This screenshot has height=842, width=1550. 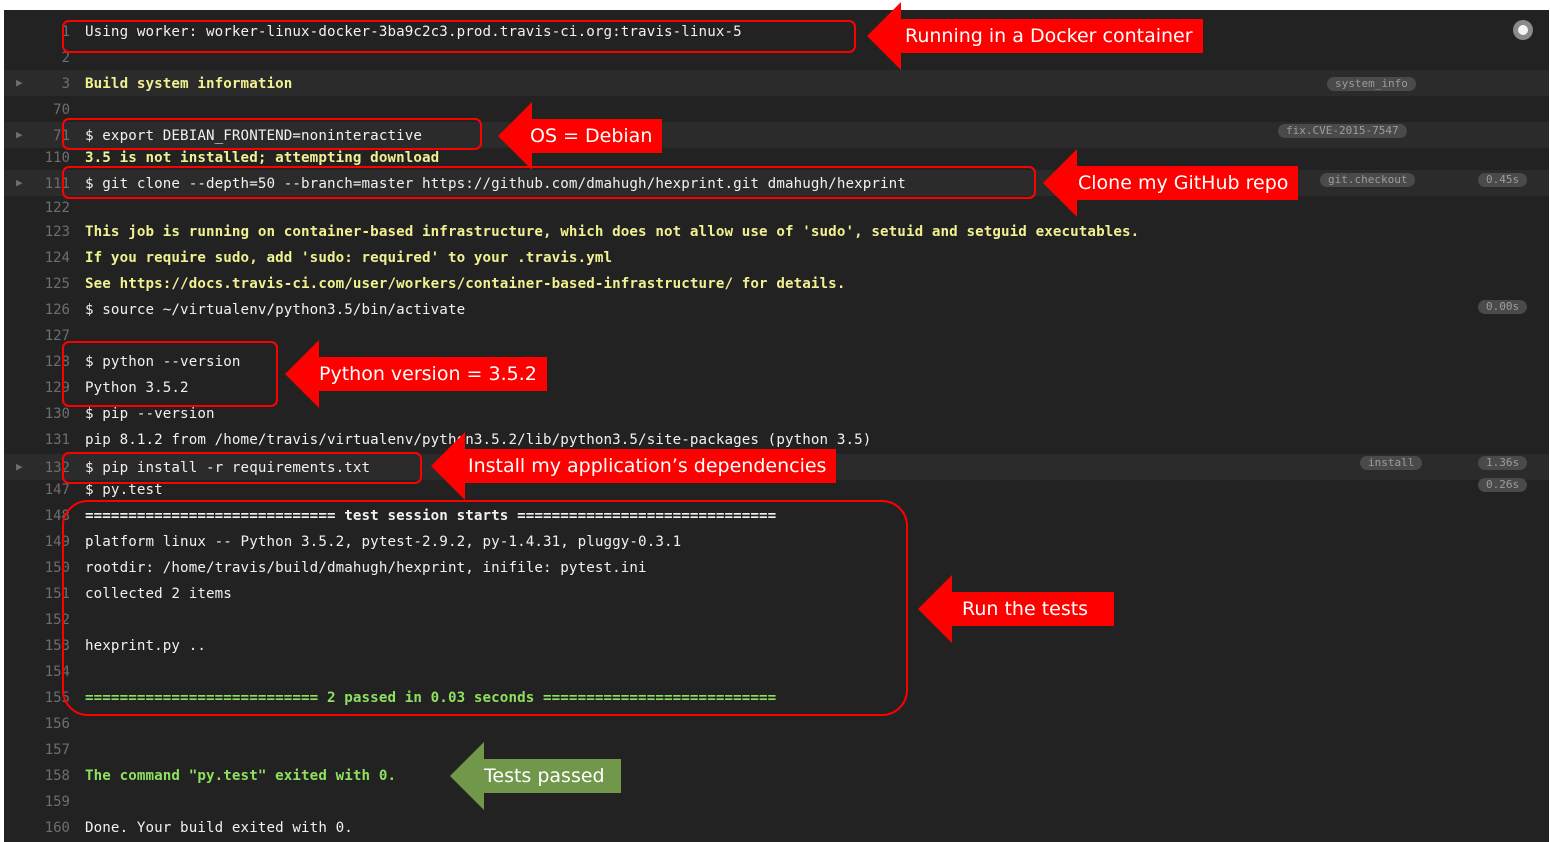 I want to click on highlight-worker-line, so click(x=459, y=36).